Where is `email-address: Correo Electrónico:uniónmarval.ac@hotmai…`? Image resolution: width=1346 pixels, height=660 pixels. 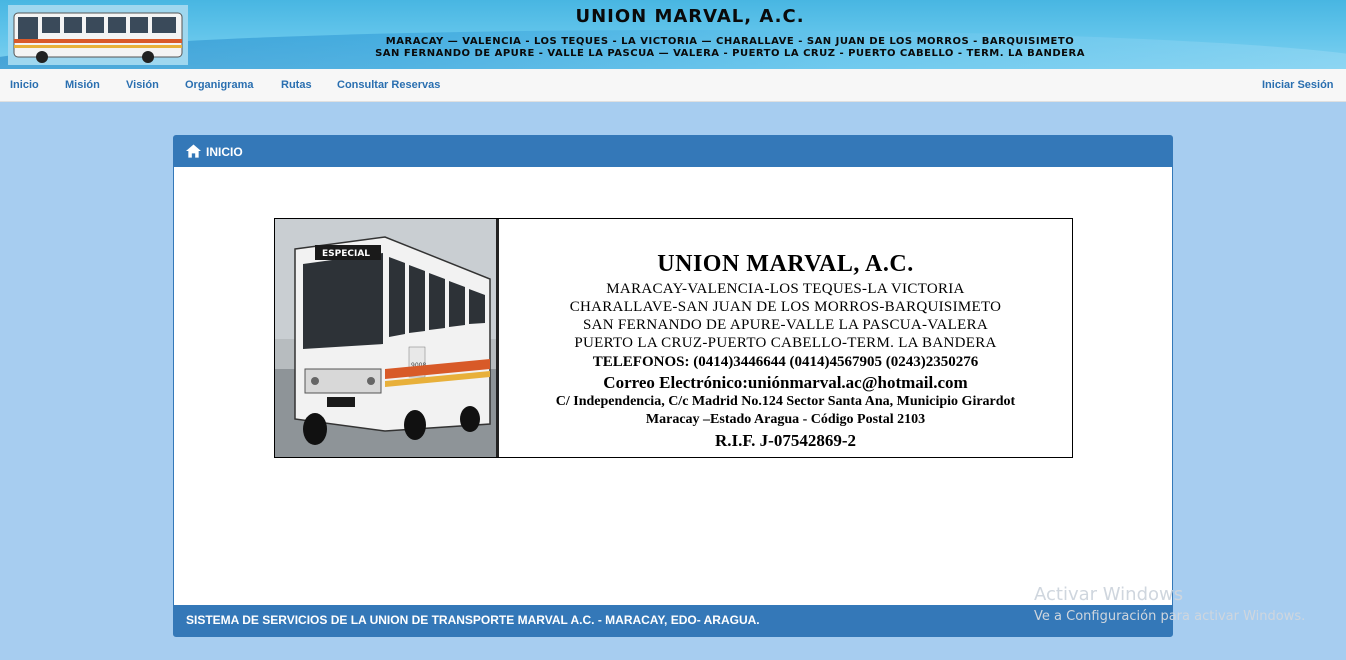 email-address: Correo Electrónico:uniónmarval.ac@hotmai… is located at coordinates (785, 382).